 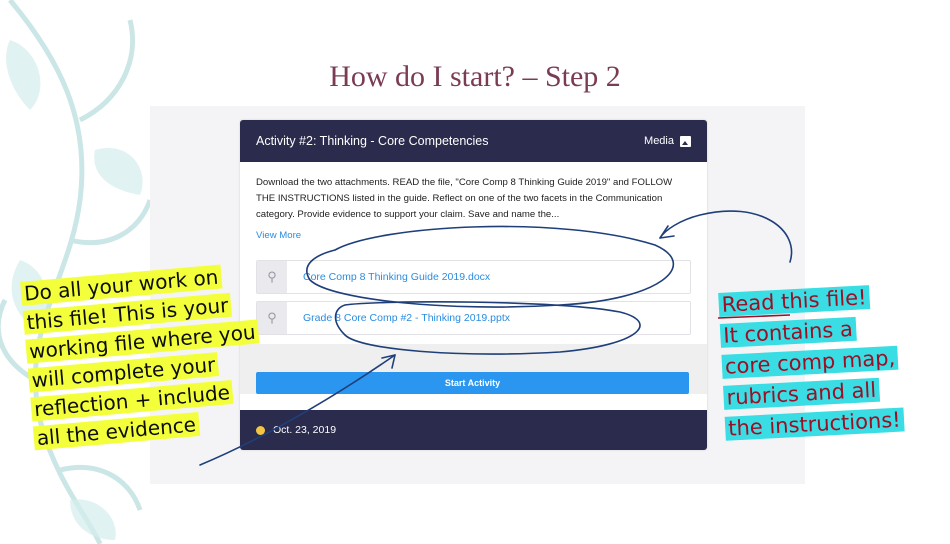 I want to click on view-more-link: View More, so click(x=473, y=235).